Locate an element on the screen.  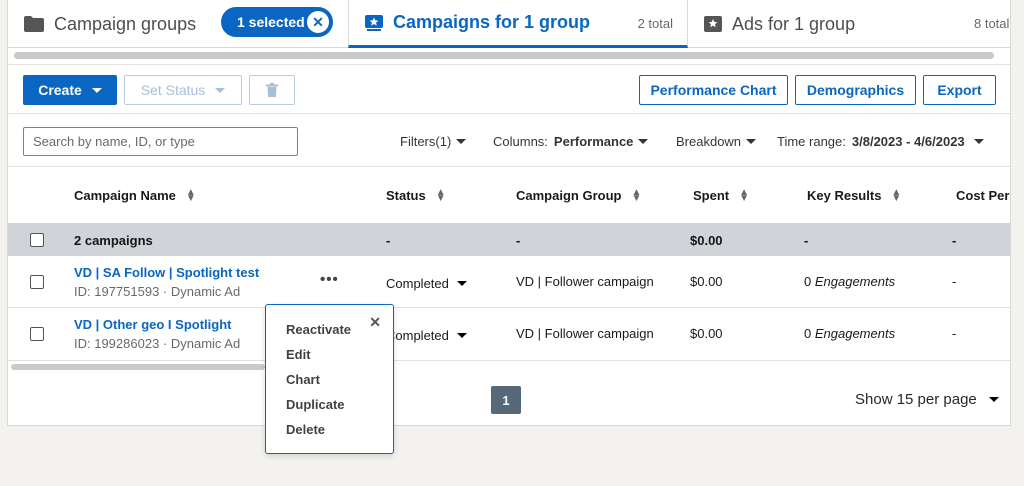
tab-campaign-groups: Campaign groups is located at coordinates (110, 24).